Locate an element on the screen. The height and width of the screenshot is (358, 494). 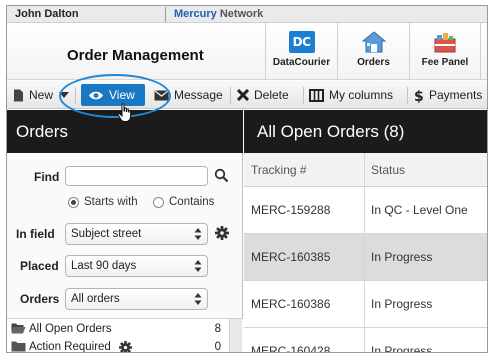
tree-item-action-required: Action Required 0 is located at coordinates (118, 346).